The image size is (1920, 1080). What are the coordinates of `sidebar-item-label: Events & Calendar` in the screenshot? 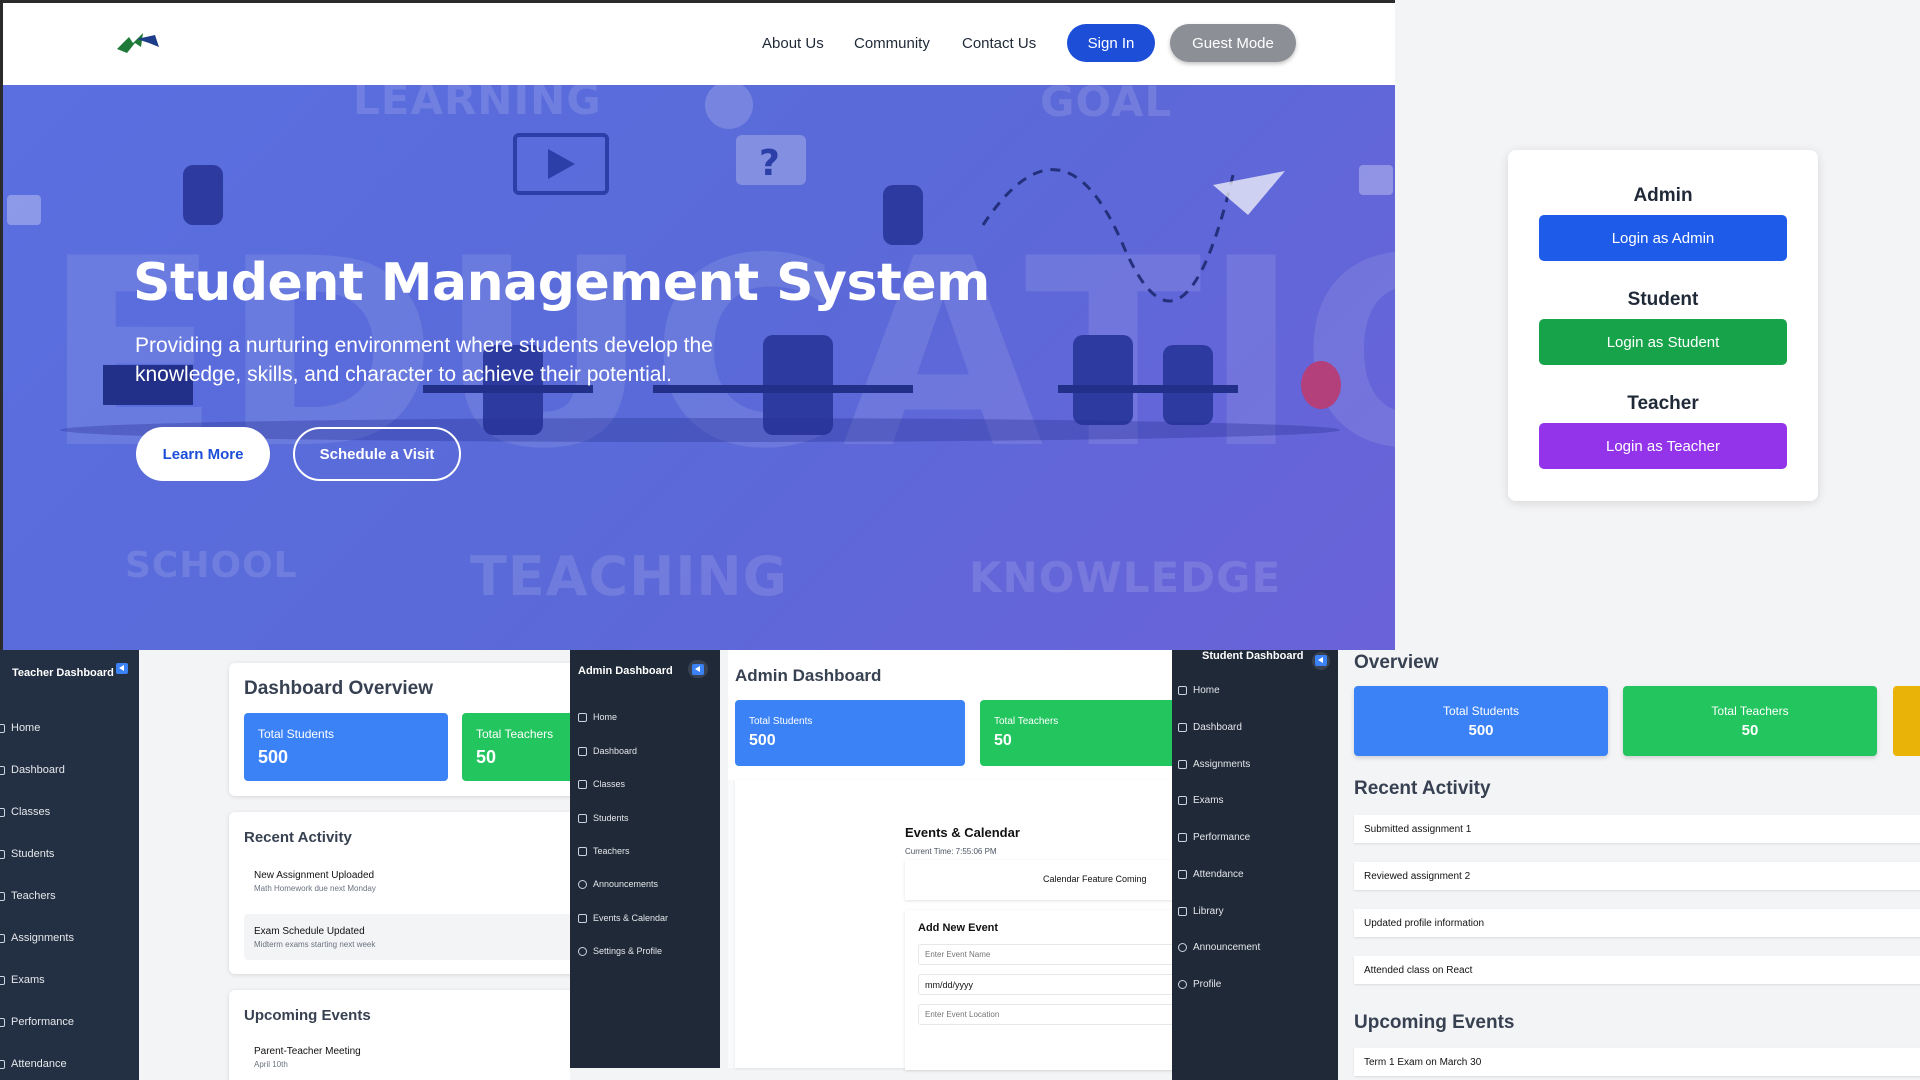 It's located at (631, 918).